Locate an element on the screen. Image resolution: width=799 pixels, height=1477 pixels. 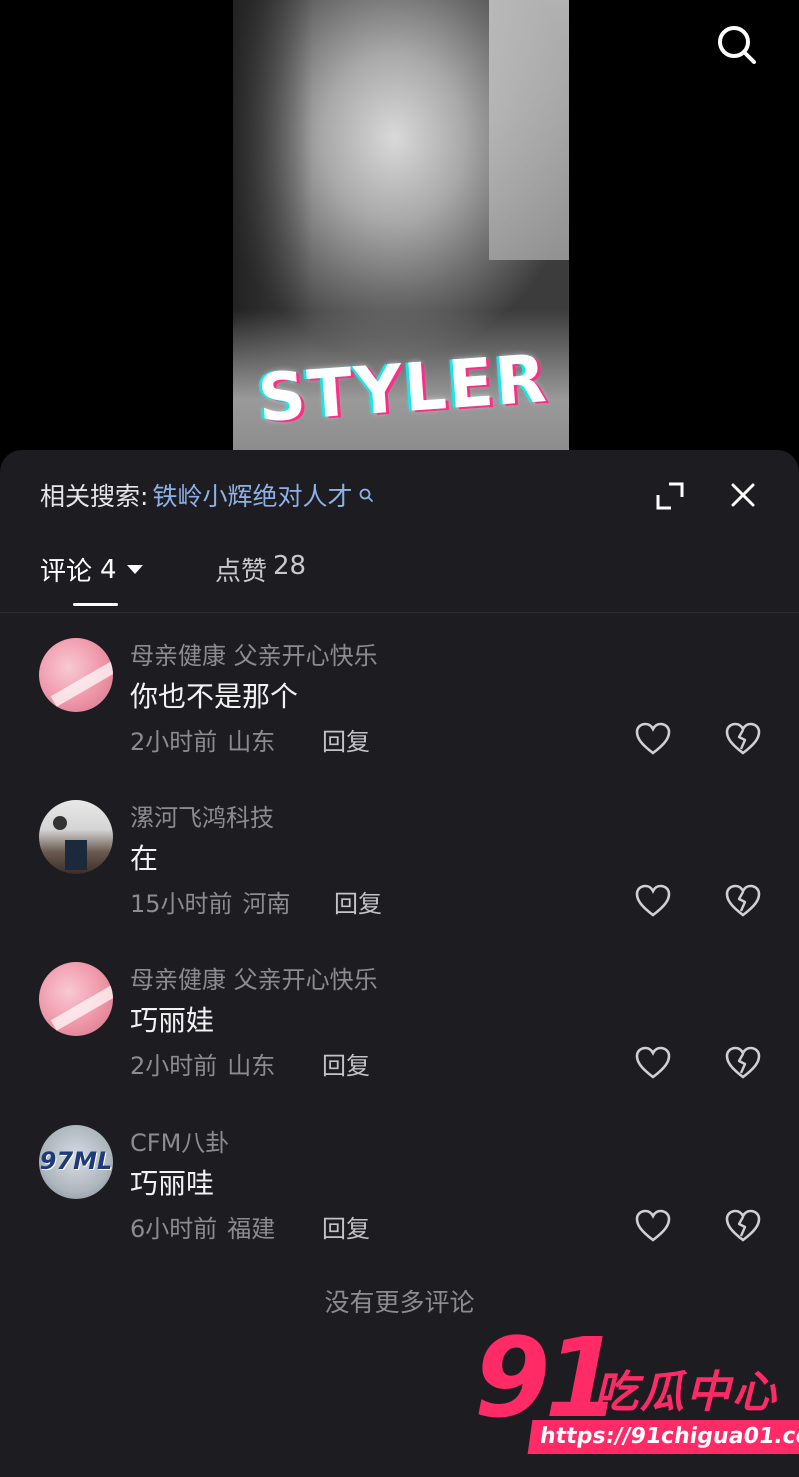
expand-icon is located at coordinates (670, 496).